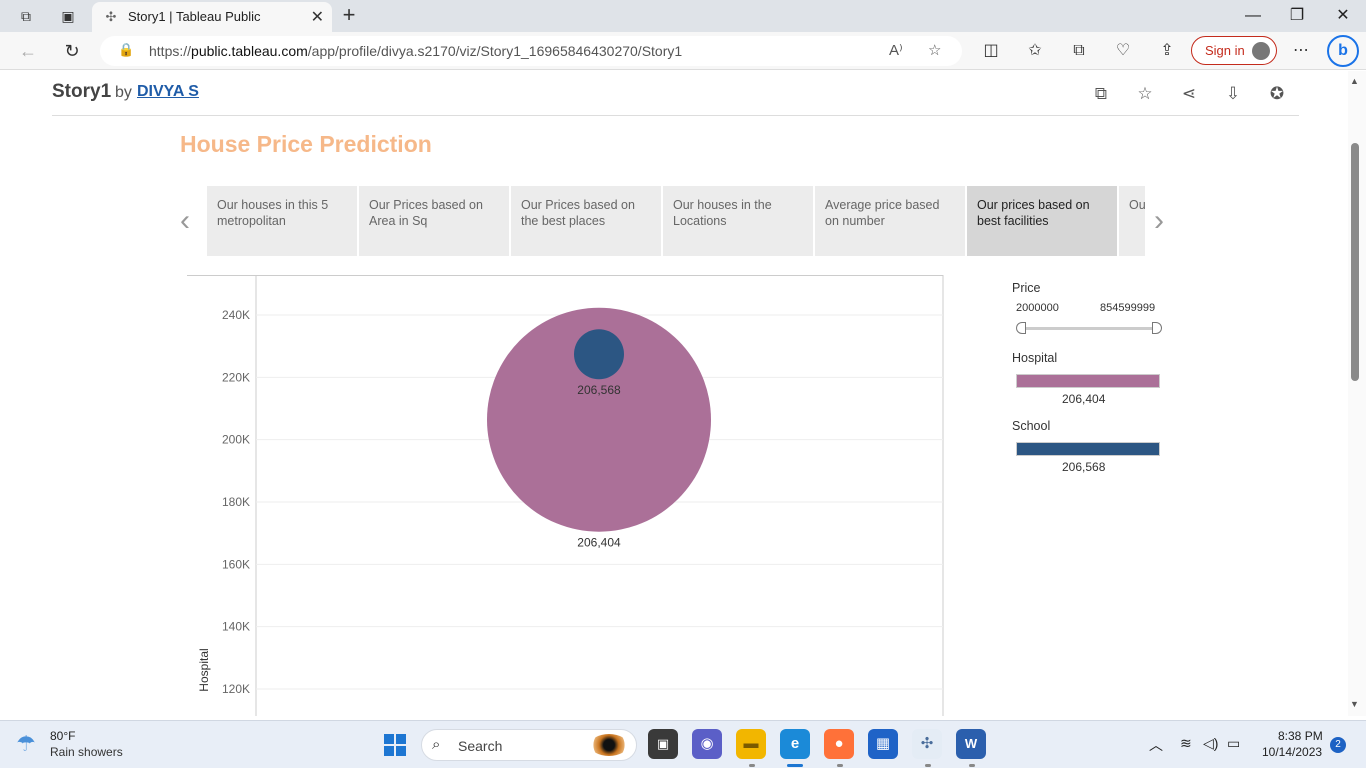  What do you see at coordinates (1021, 328) in the screenshot?
I see `price-range-min-handle` at bounding box center [1021, 328].